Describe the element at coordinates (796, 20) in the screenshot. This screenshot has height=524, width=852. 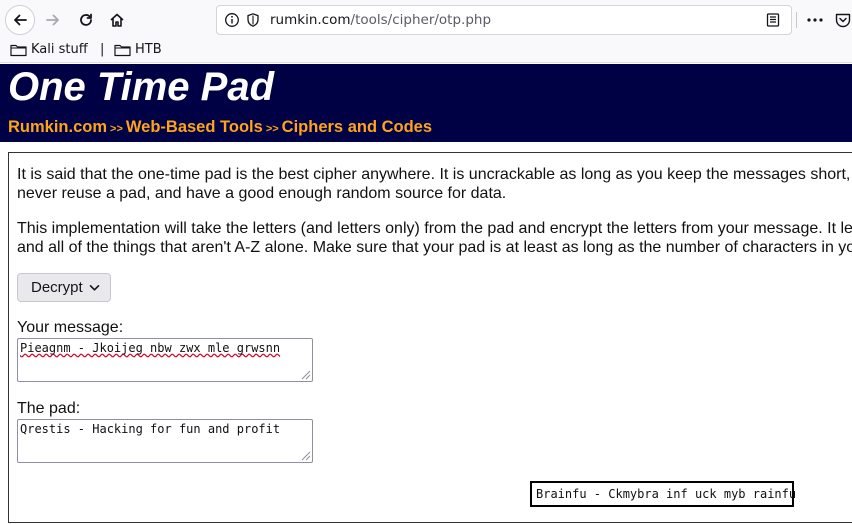
I see `toolbar-divider` at that location.